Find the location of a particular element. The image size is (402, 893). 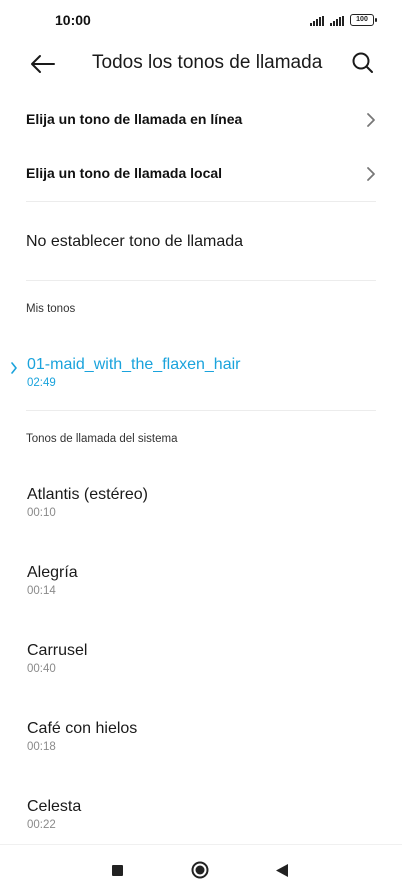

app-bar: Todos los tonos de llamada is located at coordinates (201, 64).